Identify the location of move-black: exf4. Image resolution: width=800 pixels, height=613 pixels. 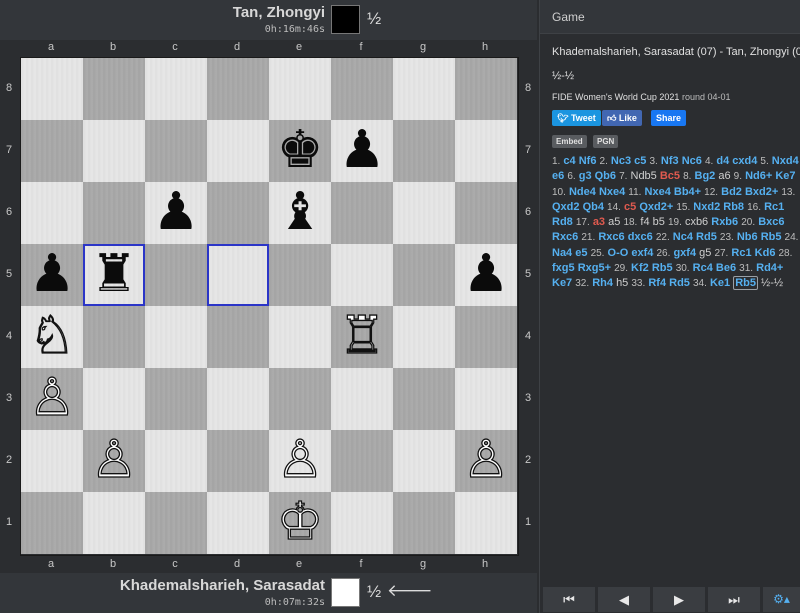
(642, 253).